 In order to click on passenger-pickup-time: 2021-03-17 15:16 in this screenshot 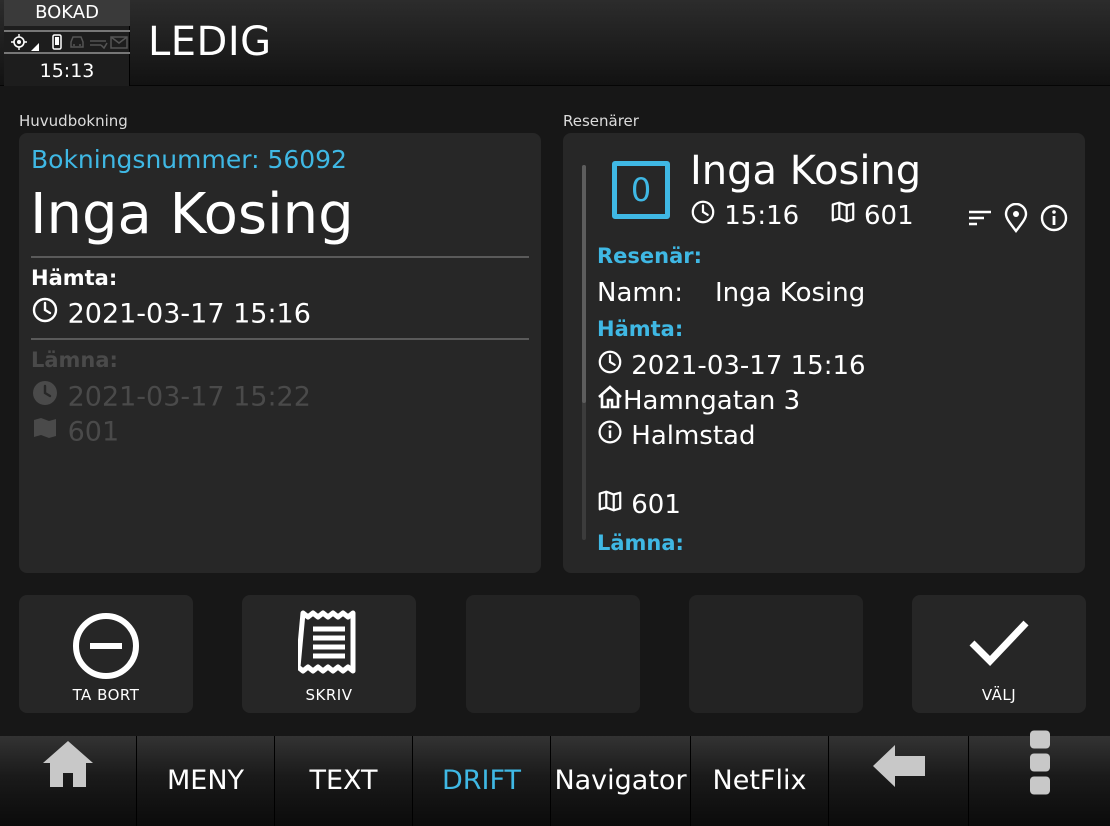, I will do `click(748, 366)`.